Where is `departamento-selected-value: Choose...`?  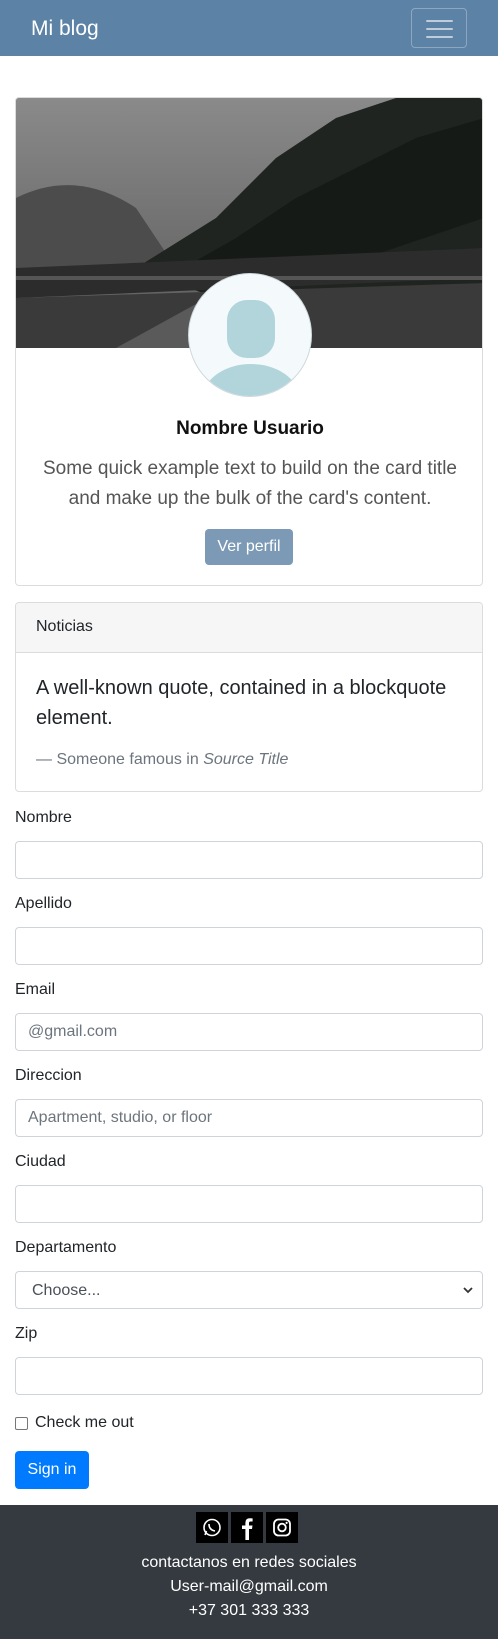
departamento-selected-value: Choose... is located at coordinates (66, 1290).